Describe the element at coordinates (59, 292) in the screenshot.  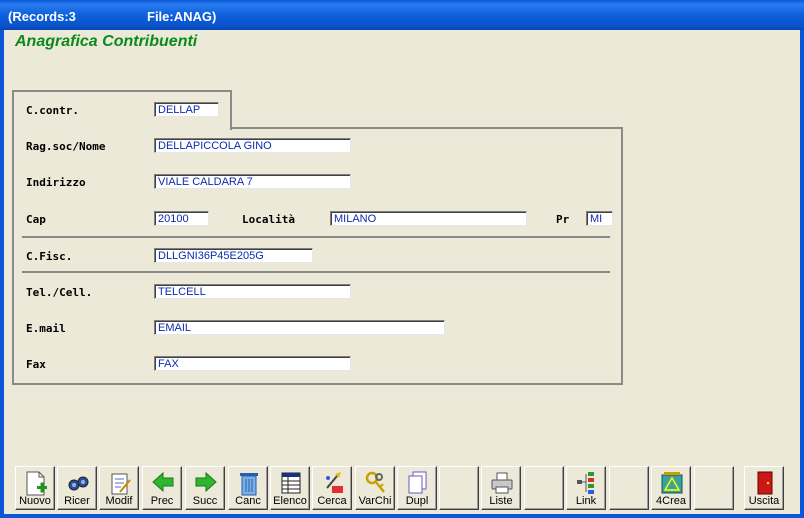
I see `tel-label: Tel./Cell.` at that location.